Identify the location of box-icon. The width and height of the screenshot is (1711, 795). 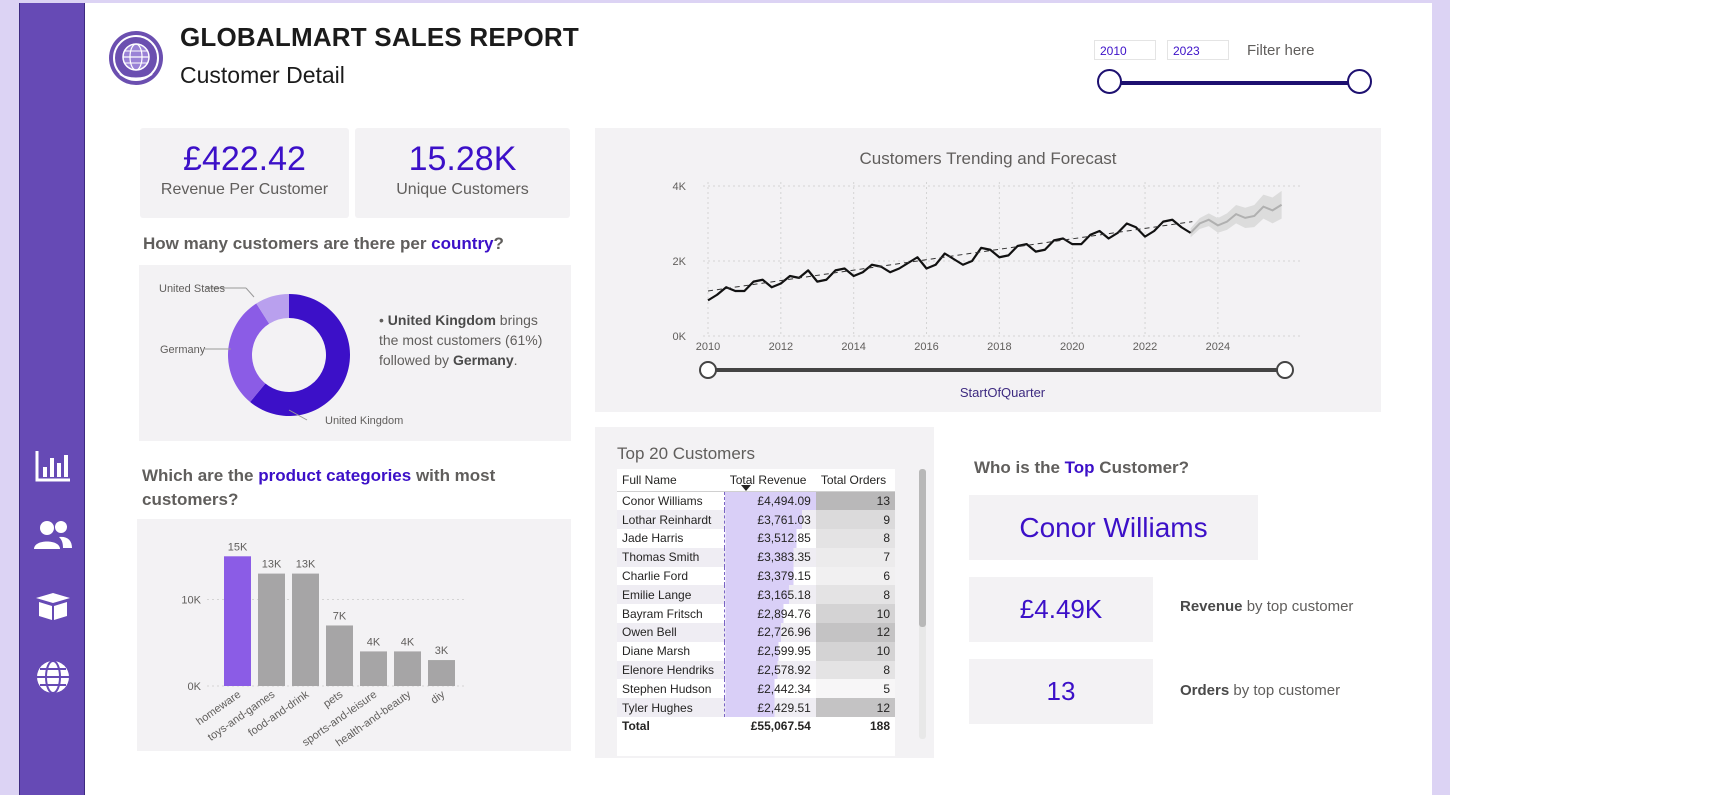
(53, 606).